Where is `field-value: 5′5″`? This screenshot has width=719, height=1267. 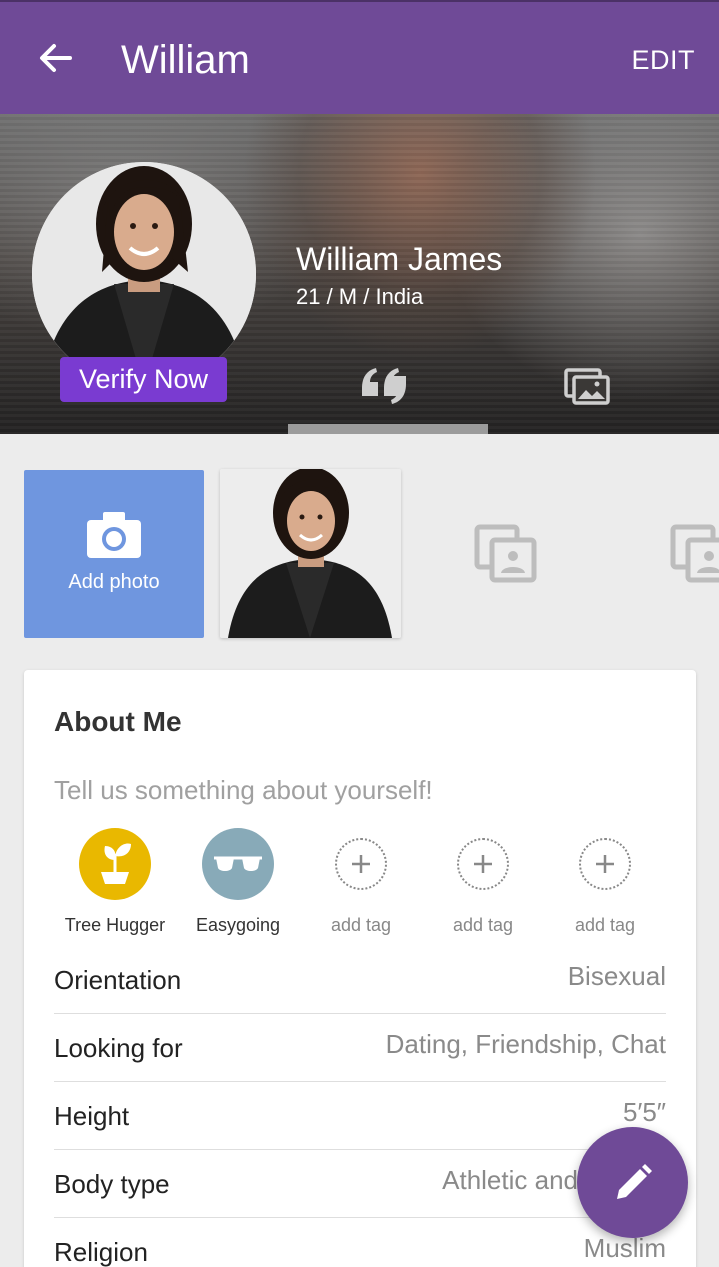
field-value: 5′5″ is located at coordinates (644, 1112).